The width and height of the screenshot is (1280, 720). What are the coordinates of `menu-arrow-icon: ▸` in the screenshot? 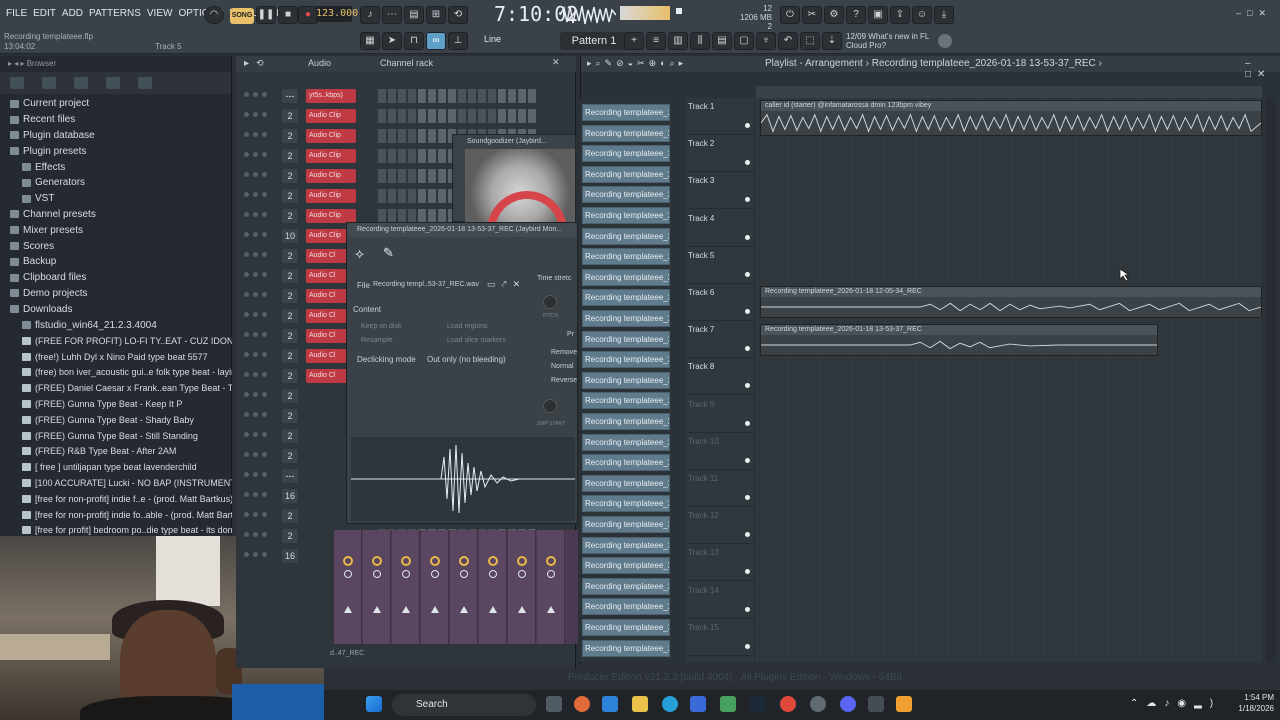 It's located at (246, 63).